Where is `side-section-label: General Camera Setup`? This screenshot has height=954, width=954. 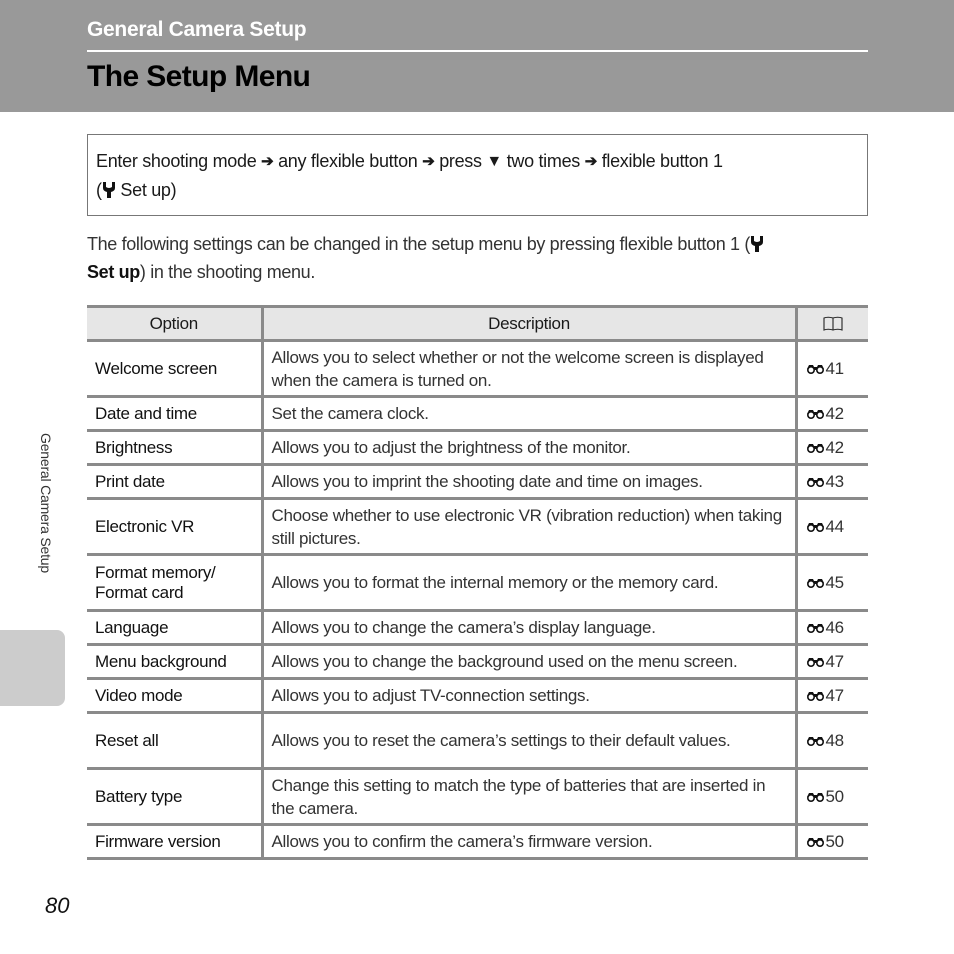 side-section-label: General Camera Setup is located at coordinates (46, 503).